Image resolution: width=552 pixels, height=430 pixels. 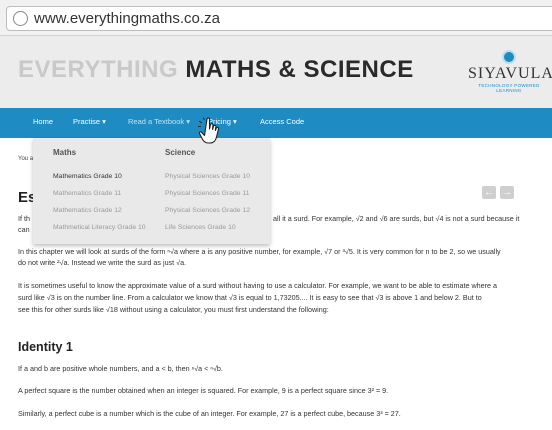 I want to click on hand-cursor-icon, so click(x=209, y=130).